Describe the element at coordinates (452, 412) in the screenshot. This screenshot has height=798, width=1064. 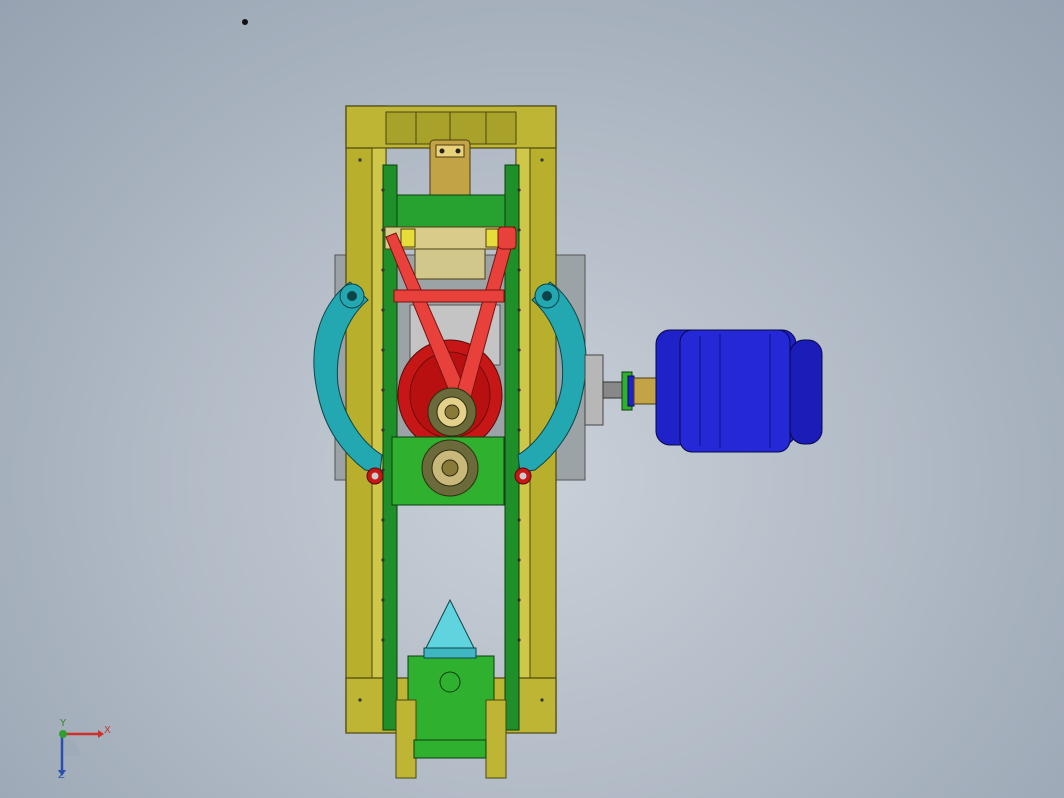
I see `crank-bearing` at that location.